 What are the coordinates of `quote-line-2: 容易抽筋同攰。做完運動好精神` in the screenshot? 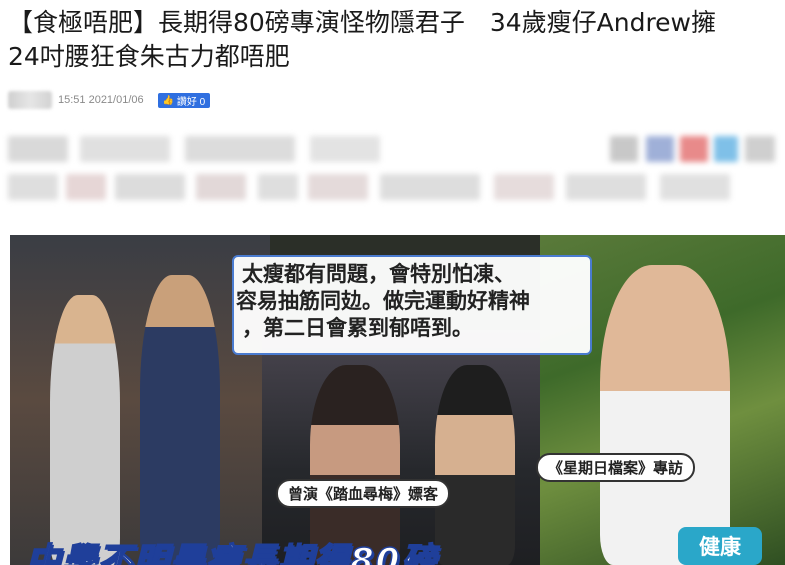 It's located at (383, 301).